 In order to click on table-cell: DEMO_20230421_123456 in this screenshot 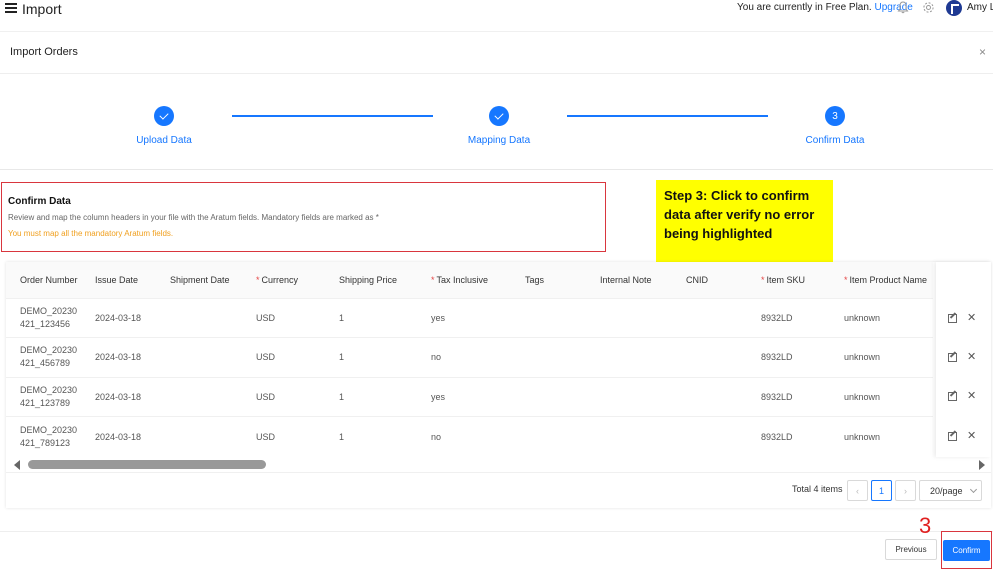, I will do `click(43, 317)`.